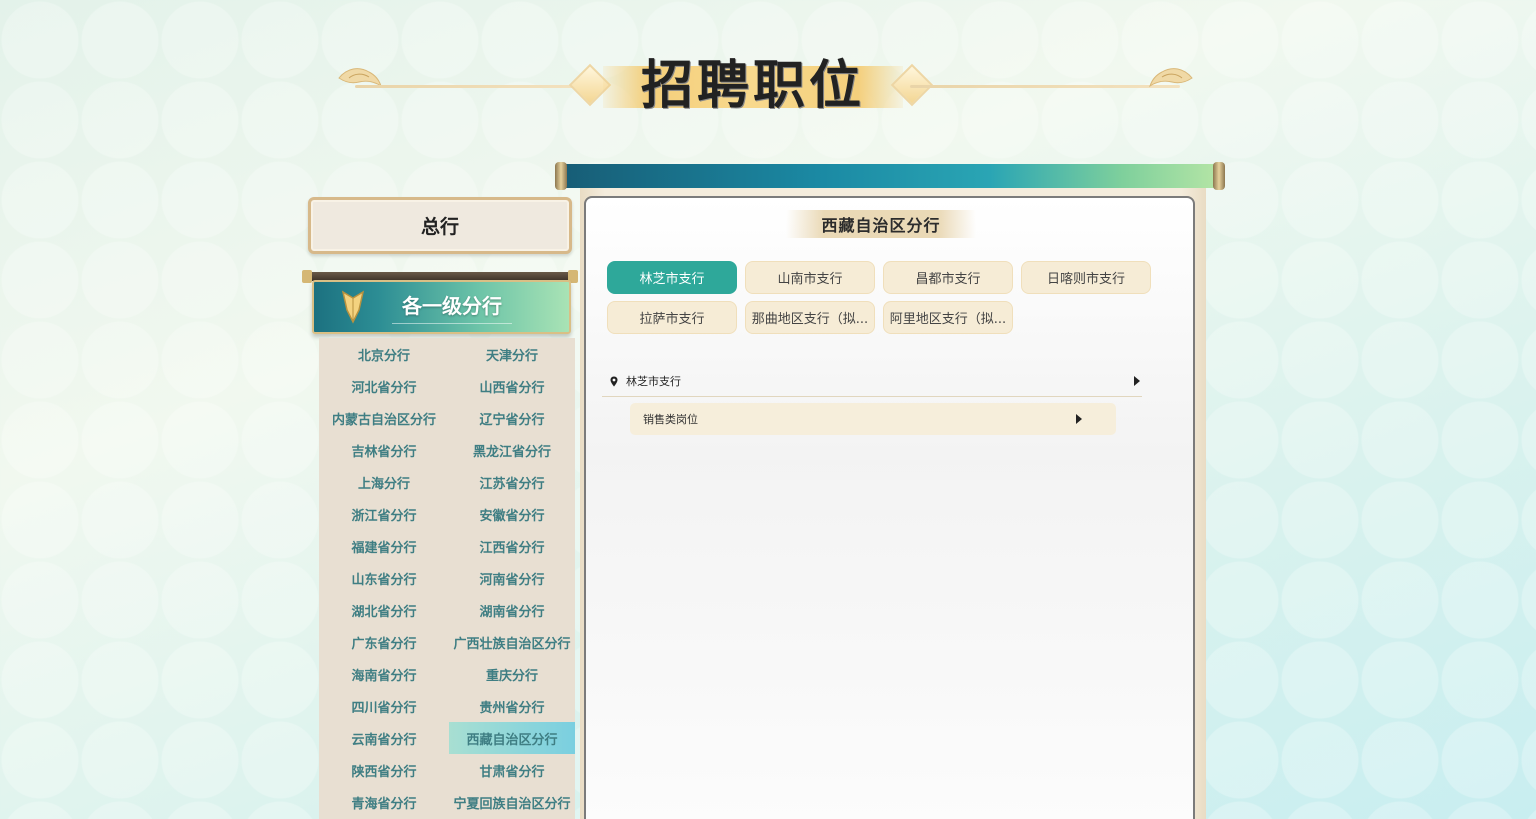 The image size is (1536, 819). Describe the element at coordinates (384, 578) in the screenshot. I see `branch-item: 山东省分行` at that location.